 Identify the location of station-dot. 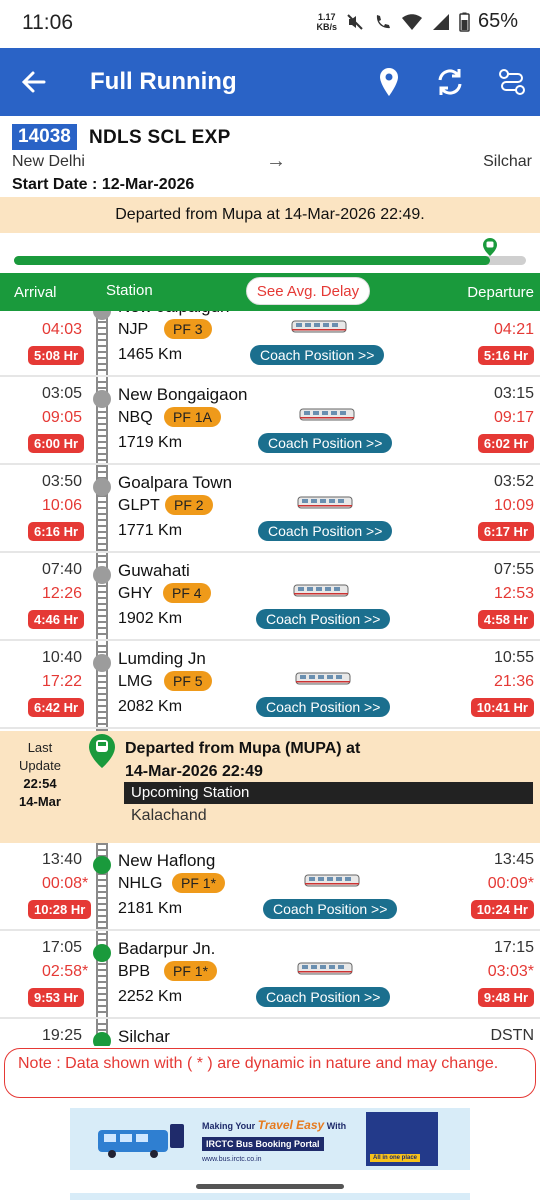
(102, 399).